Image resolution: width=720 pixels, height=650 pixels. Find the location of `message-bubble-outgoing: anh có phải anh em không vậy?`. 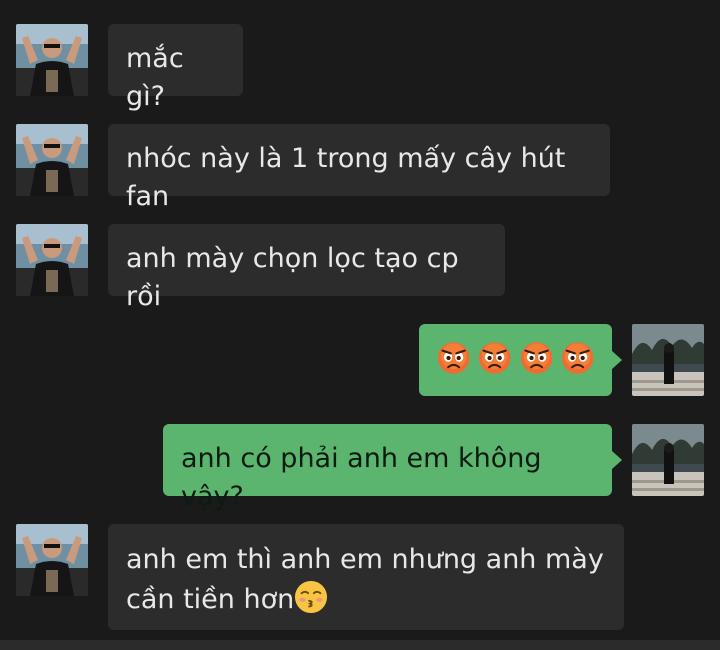

message-bubble-outgoing: anh có phải anh em không vậy? is located at coordinates (387, 468).